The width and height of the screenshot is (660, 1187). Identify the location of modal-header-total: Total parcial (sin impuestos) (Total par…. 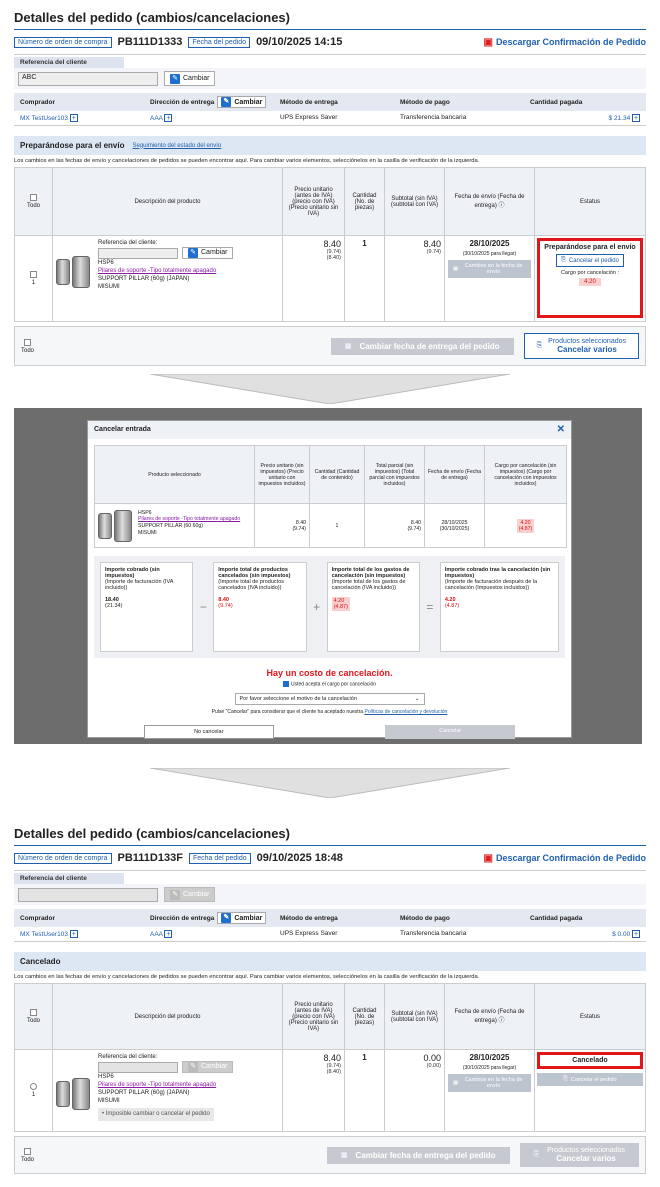
(394, 474).